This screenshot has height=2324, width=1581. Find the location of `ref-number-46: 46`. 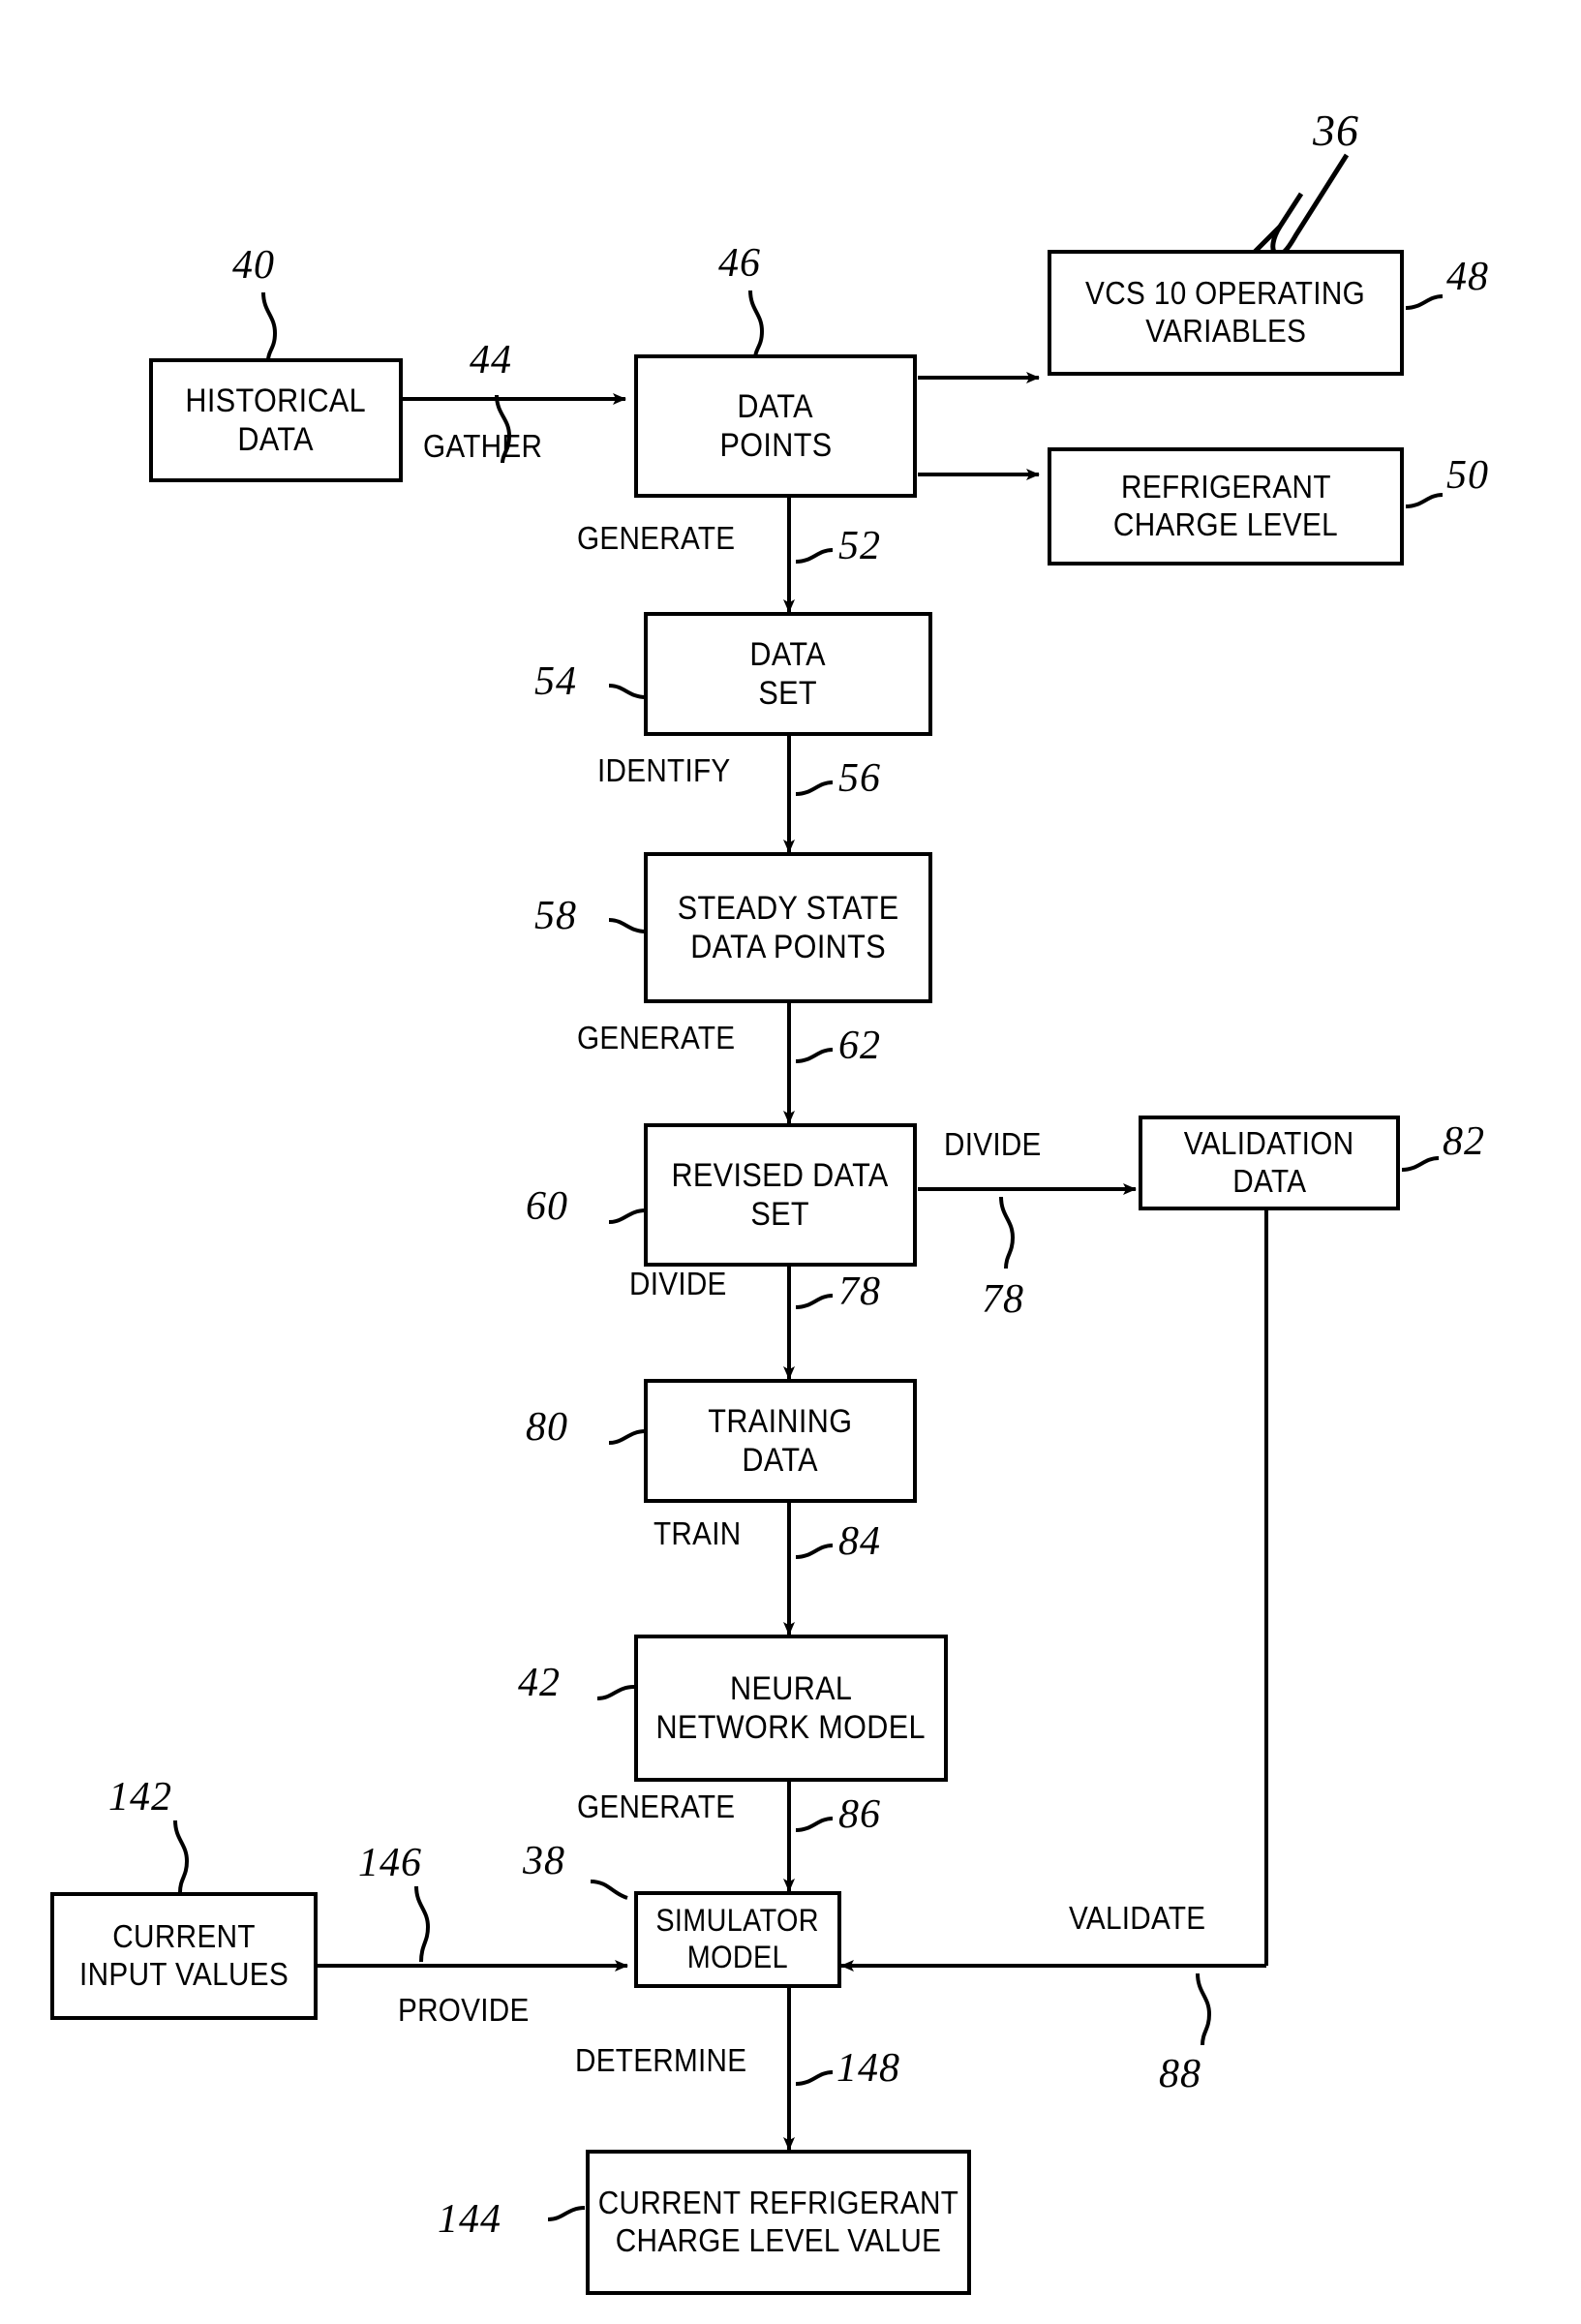

ref-number-46: 46 is located at coordinates (739, 264).